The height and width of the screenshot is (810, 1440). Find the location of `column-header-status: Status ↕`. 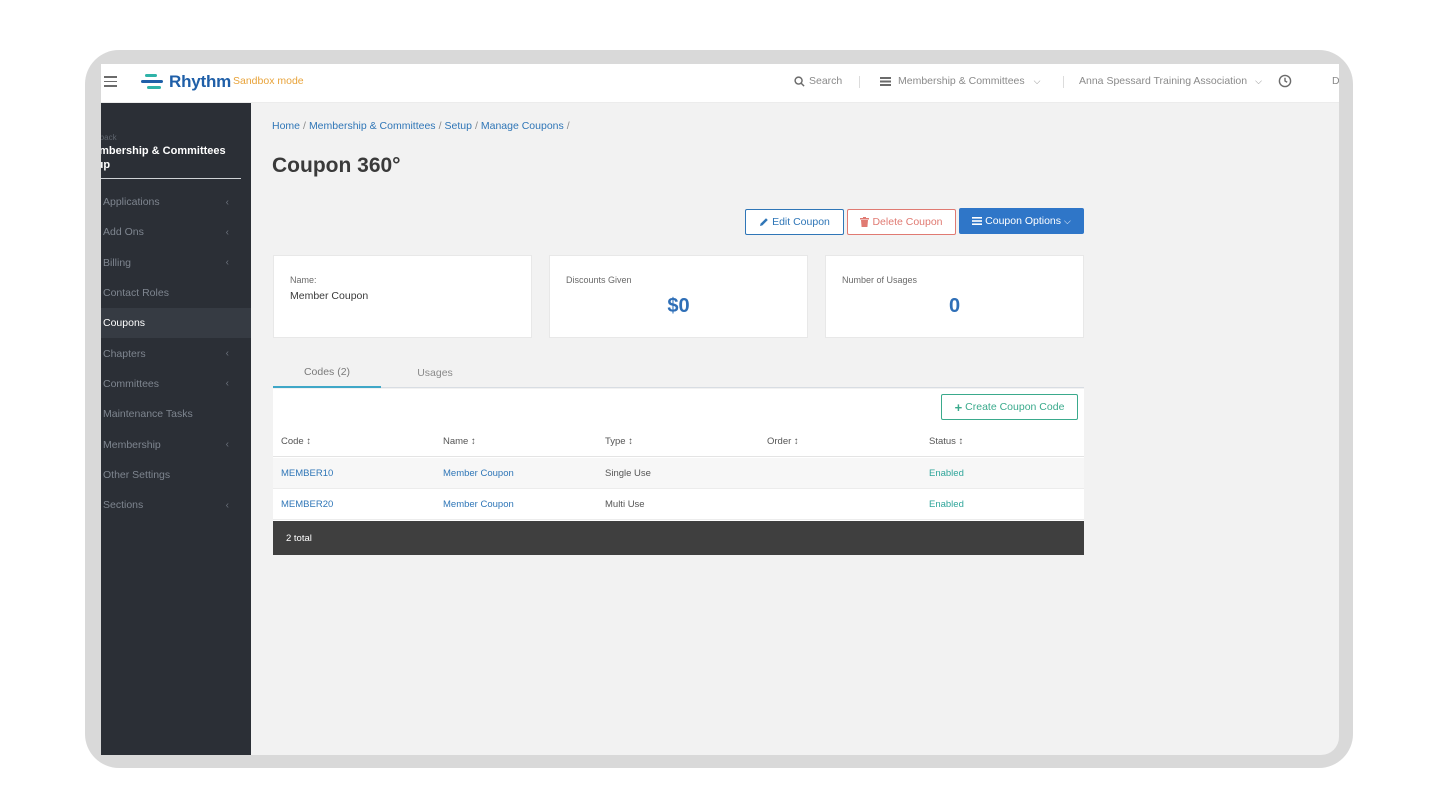

column-header-status: Status ↕ is located at coordinates (946, 441).